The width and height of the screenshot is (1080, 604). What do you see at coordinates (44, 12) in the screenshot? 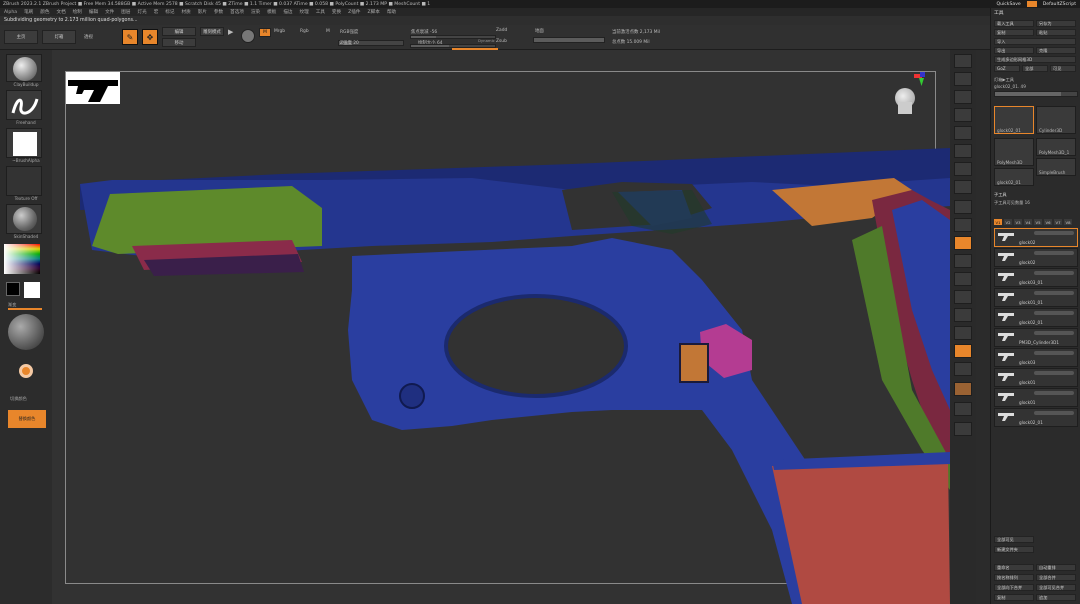
I see `menu-item: 颜色` at bounding box center [44, 12].